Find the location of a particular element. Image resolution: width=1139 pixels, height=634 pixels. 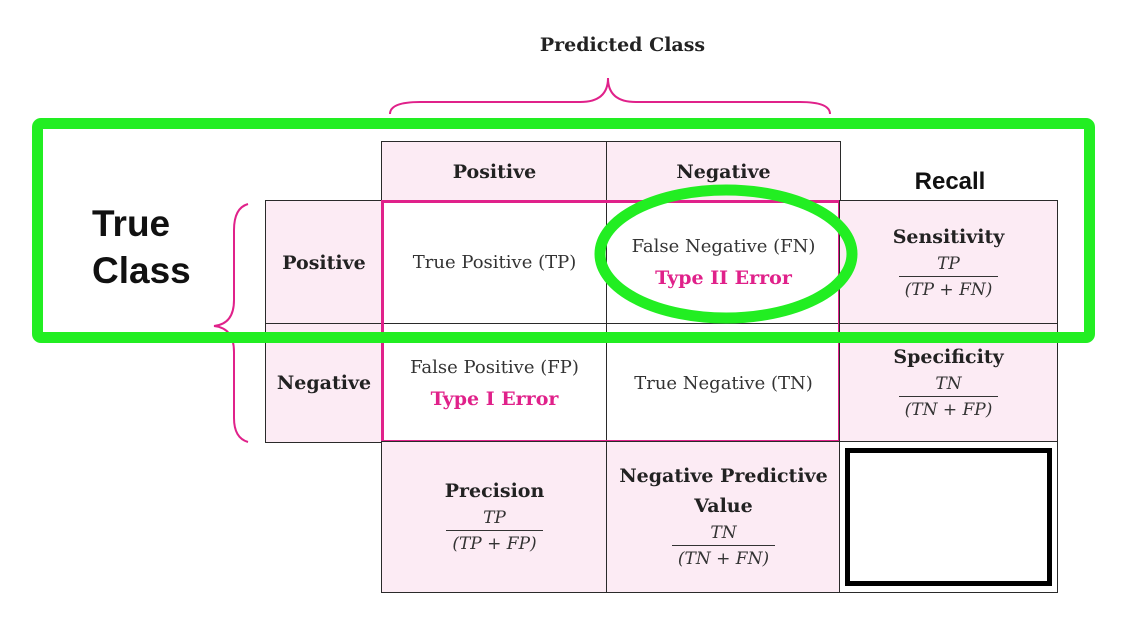

empty-corner-box is located at coordinates (948, 517).